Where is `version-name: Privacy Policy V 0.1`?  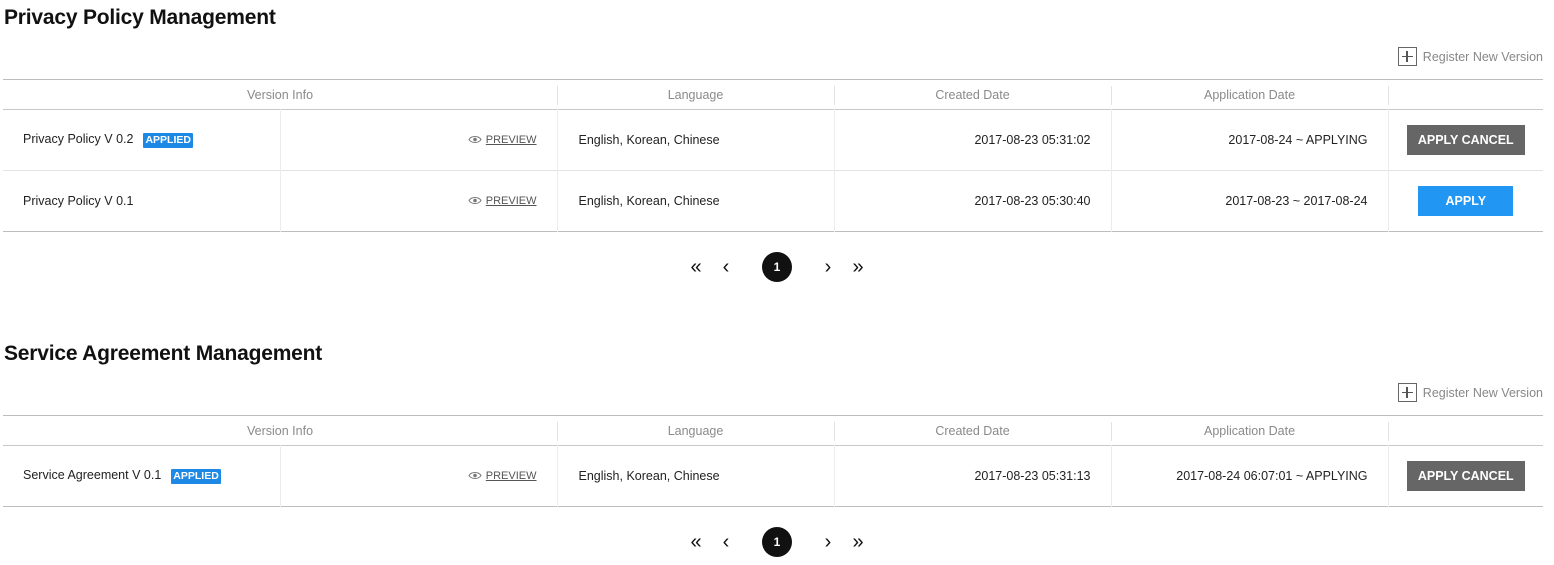 version-name: Privacy Policy V 0.1 is located at coordinates (78, 201).